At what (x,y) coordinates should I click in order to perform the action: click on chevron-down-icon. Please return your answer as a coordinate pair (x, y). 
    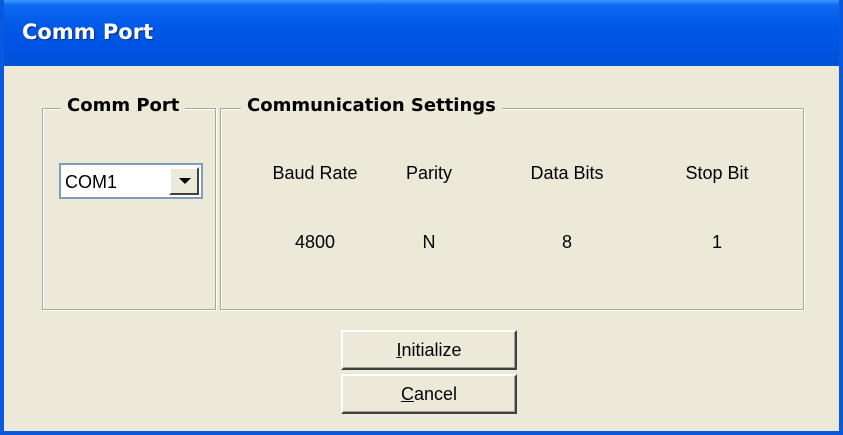
    Looking at the image, I should click on (185, 181).